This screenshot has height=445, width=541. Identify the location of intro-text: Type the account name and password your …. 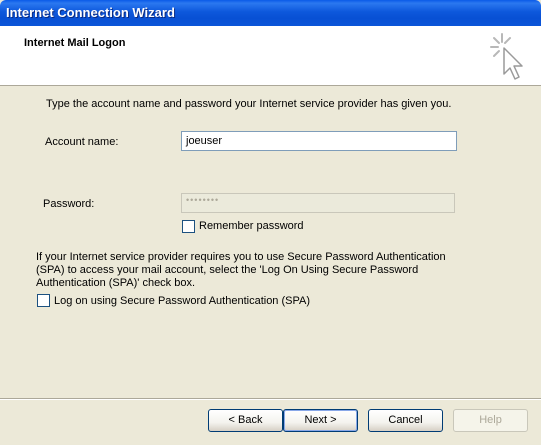
(249, 104).